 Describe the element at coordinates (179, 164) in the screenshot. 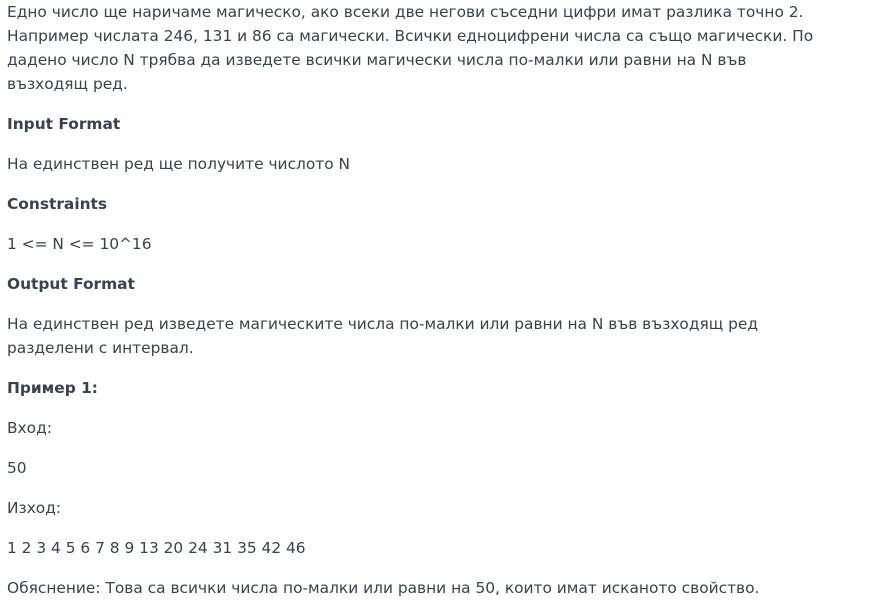

I see `input-format-text: На единствен ред ще получите числото N` at that location.